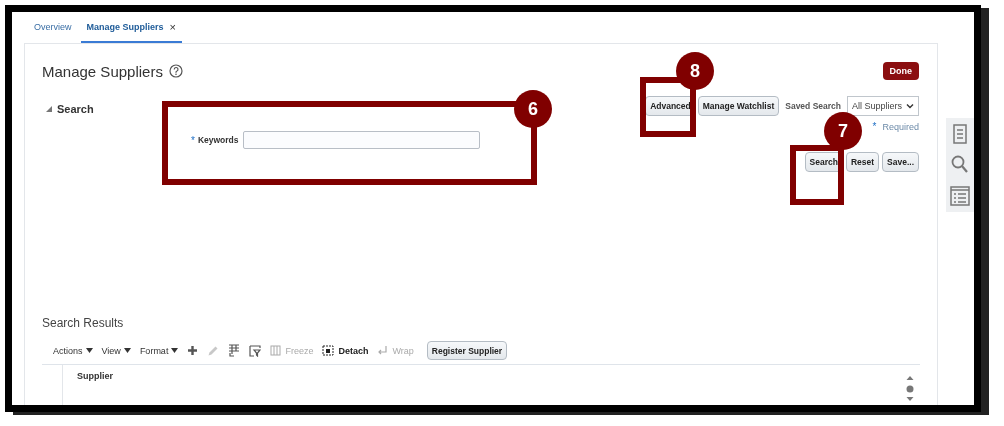 This screenshot has width=1004, height=426. Describe the element at coordinates (193, 350) in the screenshot. I see `plus-icon` at that location.